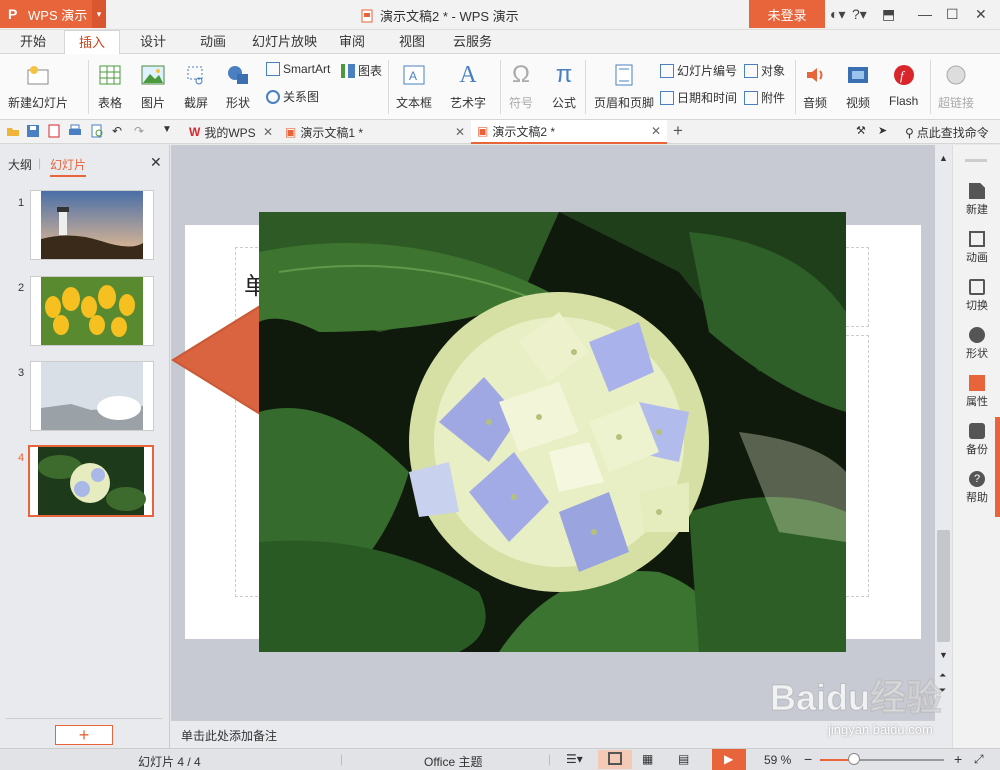 This screenshot has width=1000, height=770. What do you see at coordinates (863, 131) in the screenshot?
I see `tools-icon: ⚒` at bounding box center [863, 131].